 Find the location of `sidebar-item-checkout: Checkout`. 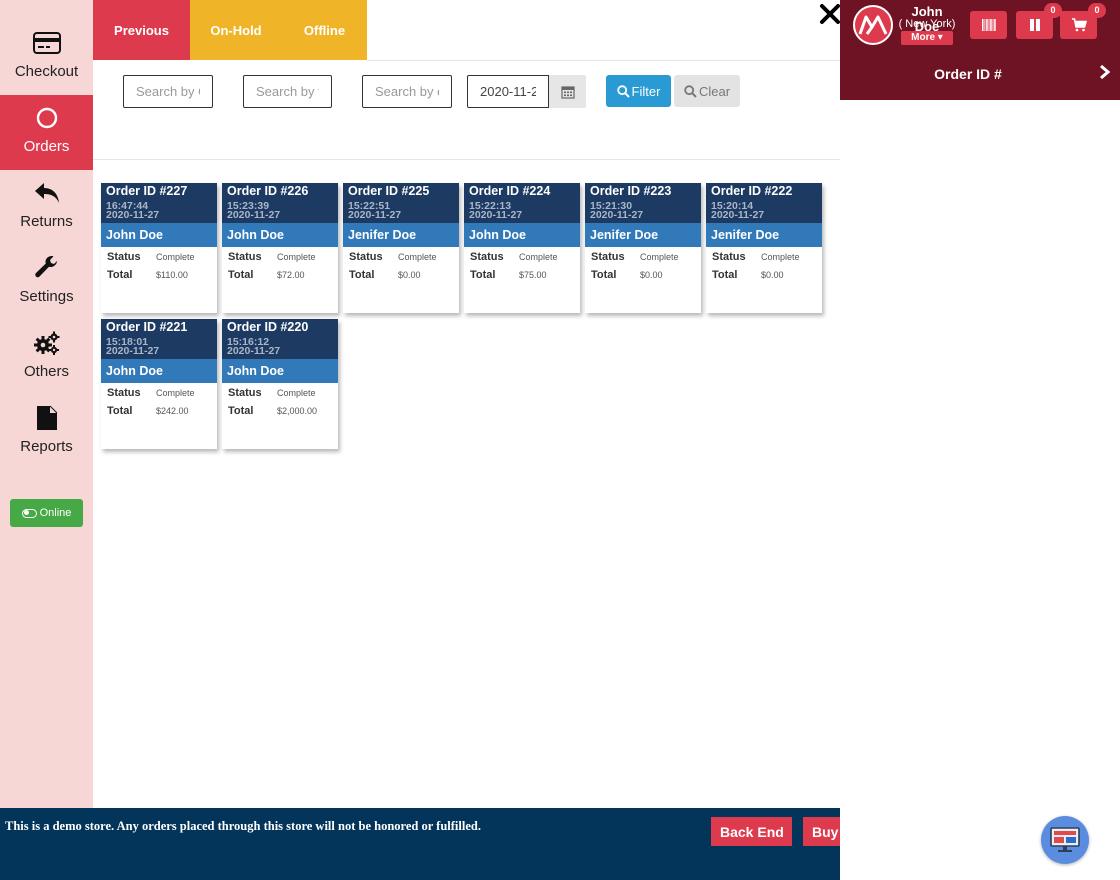

sidebar-item-checkout: Checkout is located at coordinates (46, 57).